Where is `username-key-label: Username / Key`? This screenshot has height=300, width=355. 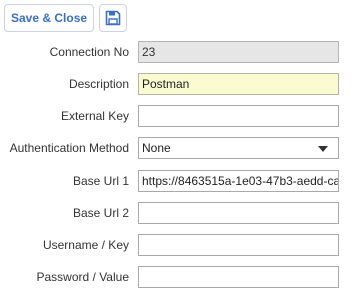 username-key-label: Username / Key is located at coordinates (85, 245).